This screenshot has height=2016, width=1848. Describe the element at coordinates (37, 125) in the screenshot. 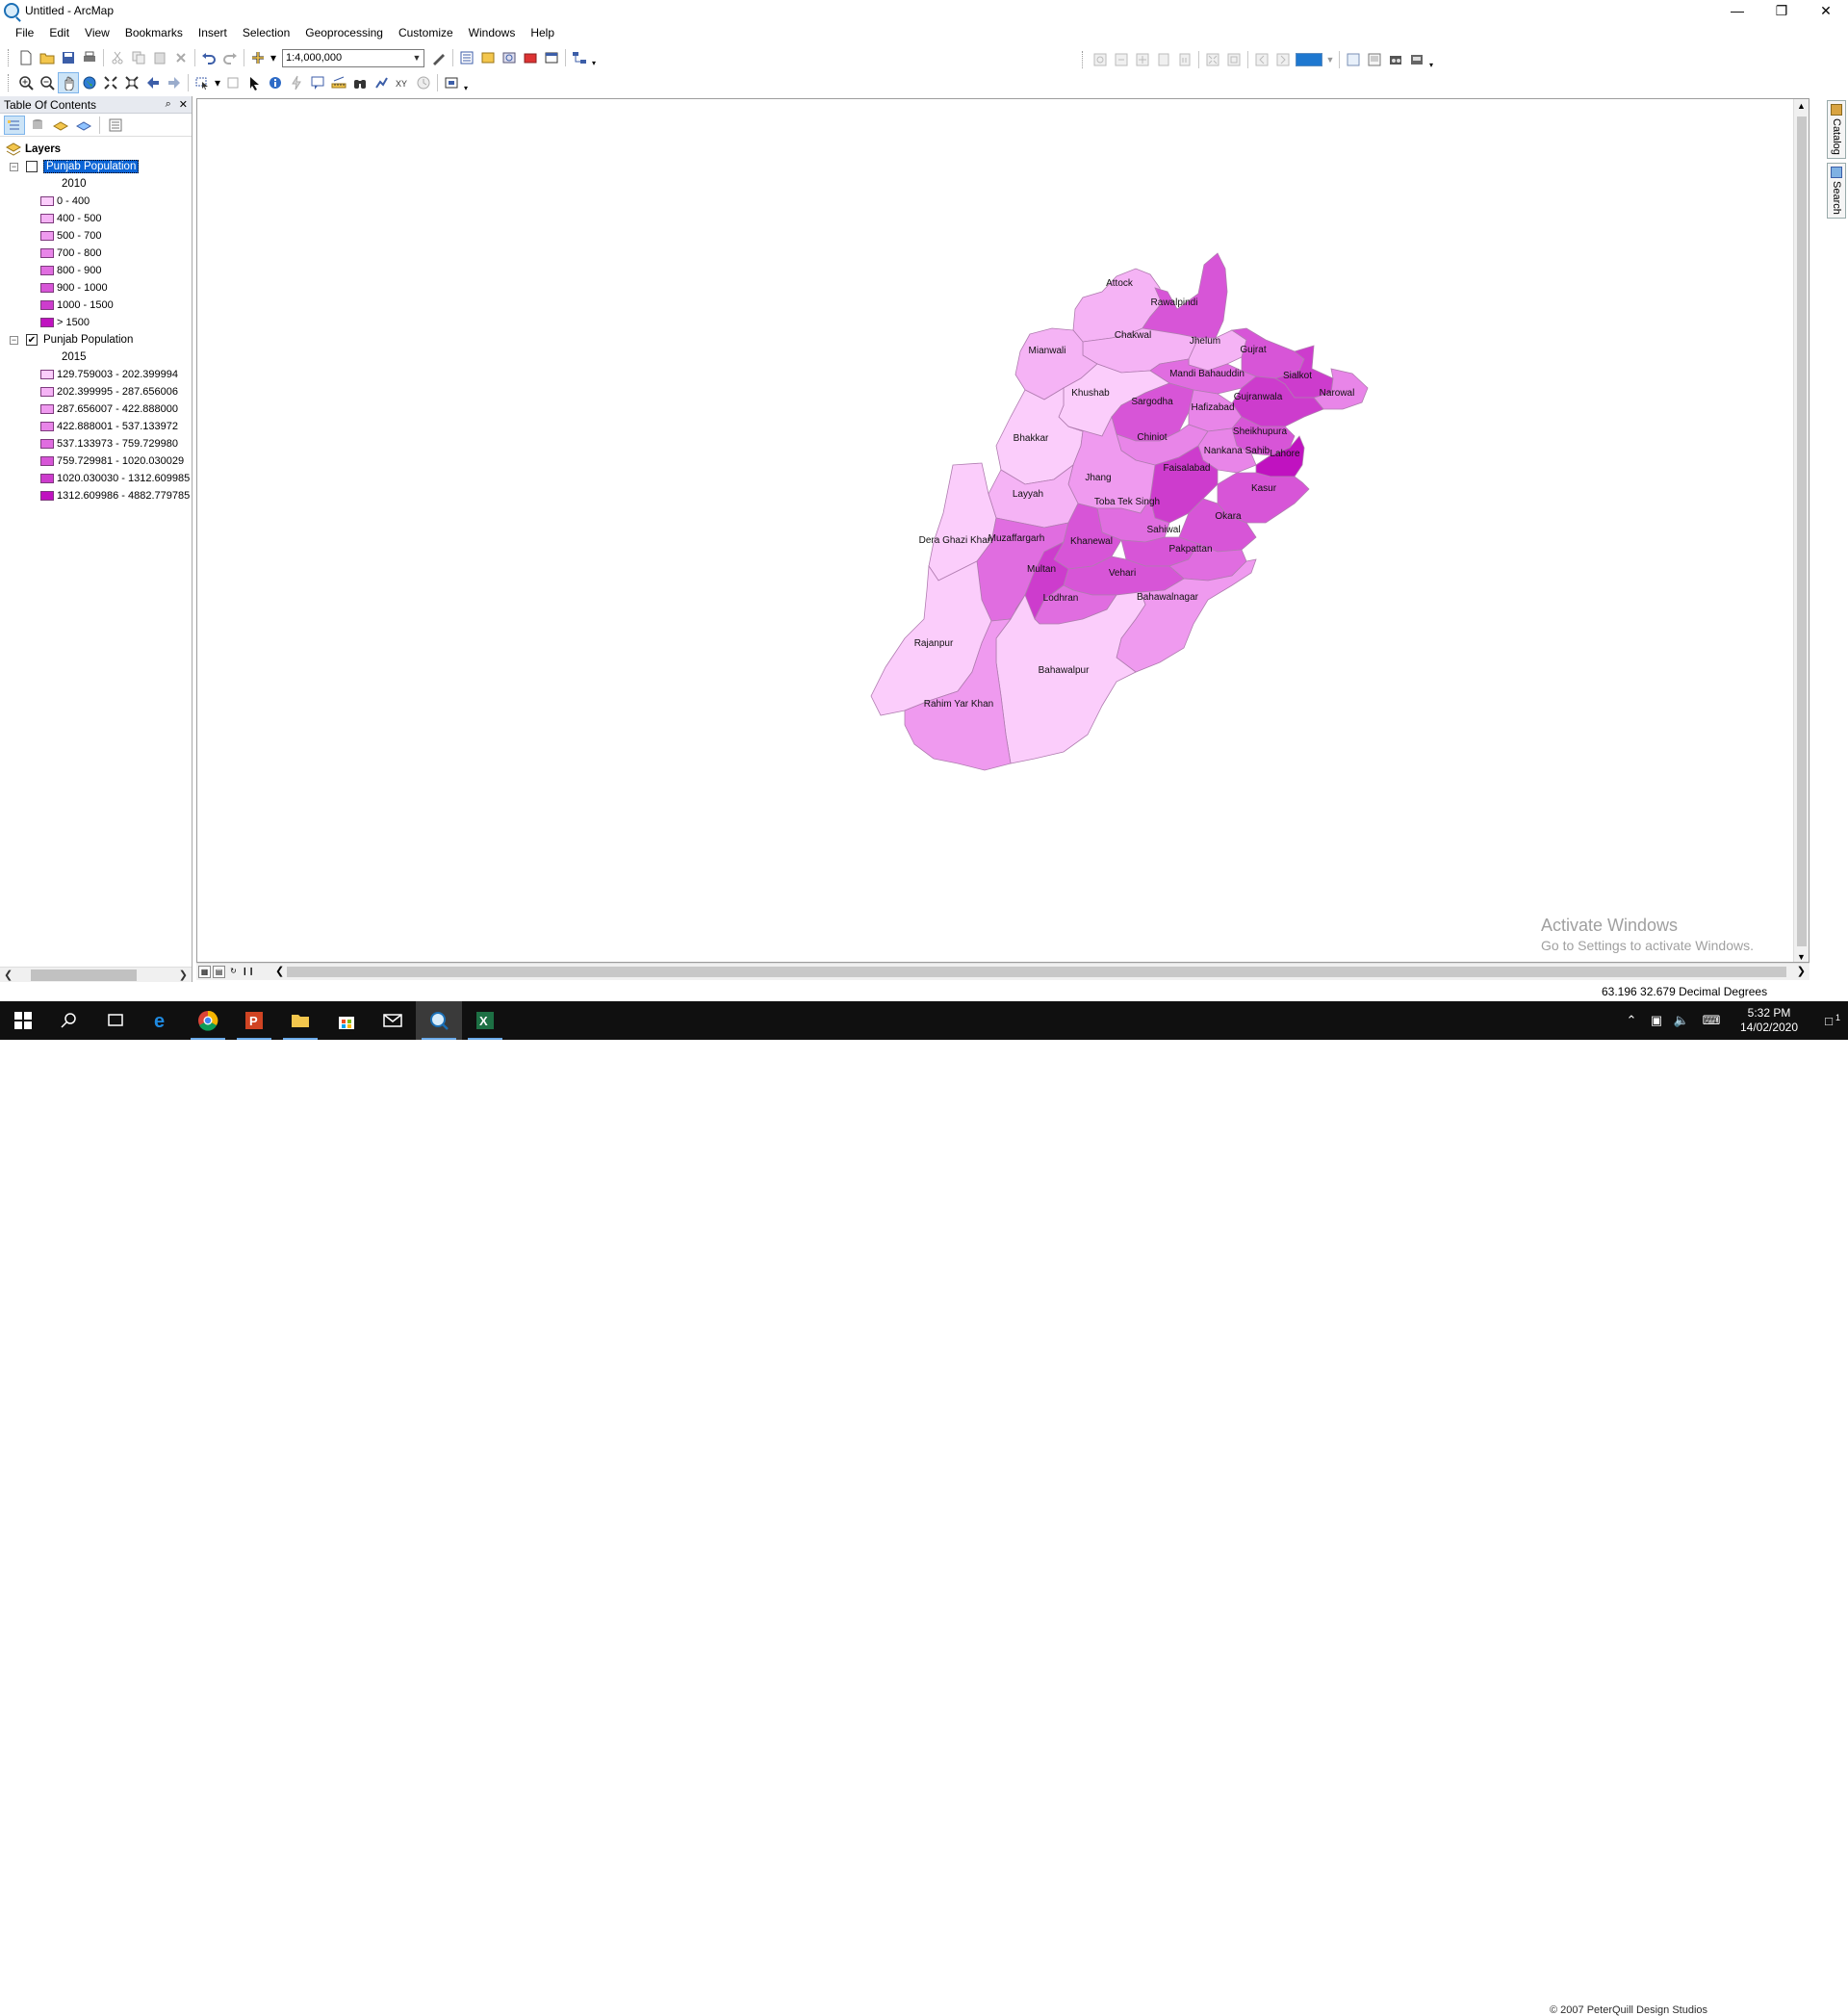

I see `list-by-source-icon` at that location.